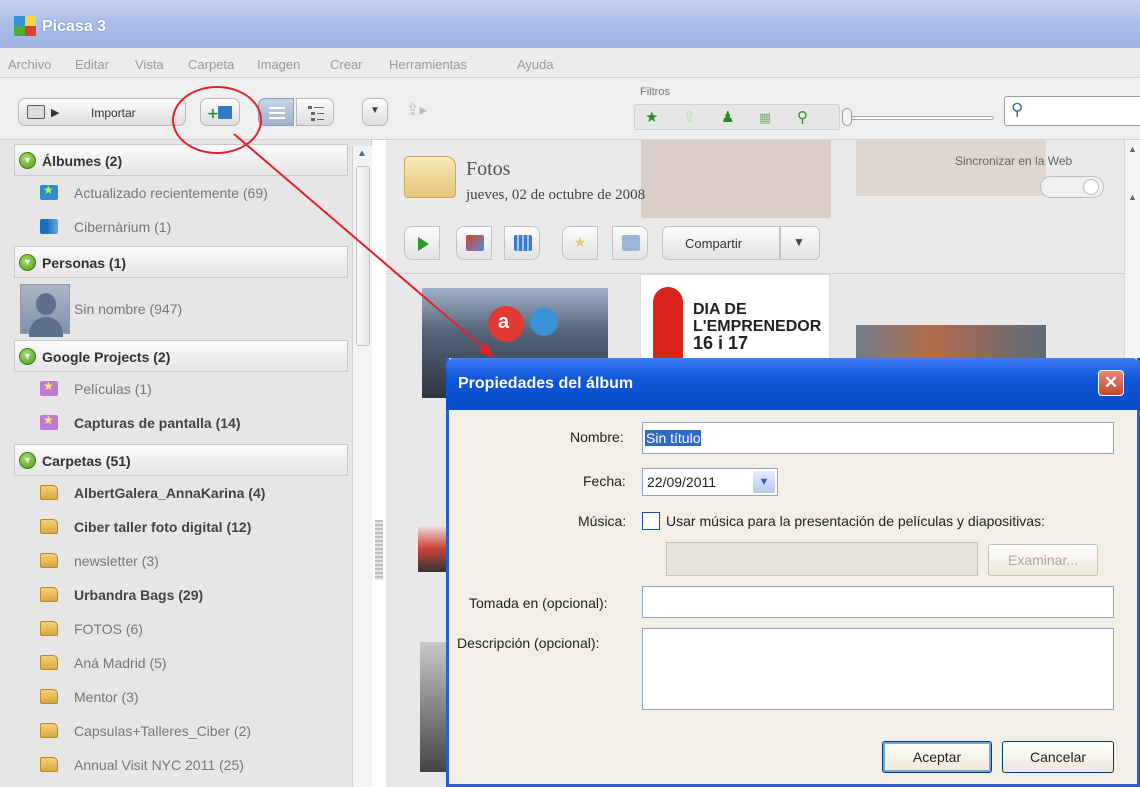  I want to click on movie-filter-icon: ▦, so click(765, 118).